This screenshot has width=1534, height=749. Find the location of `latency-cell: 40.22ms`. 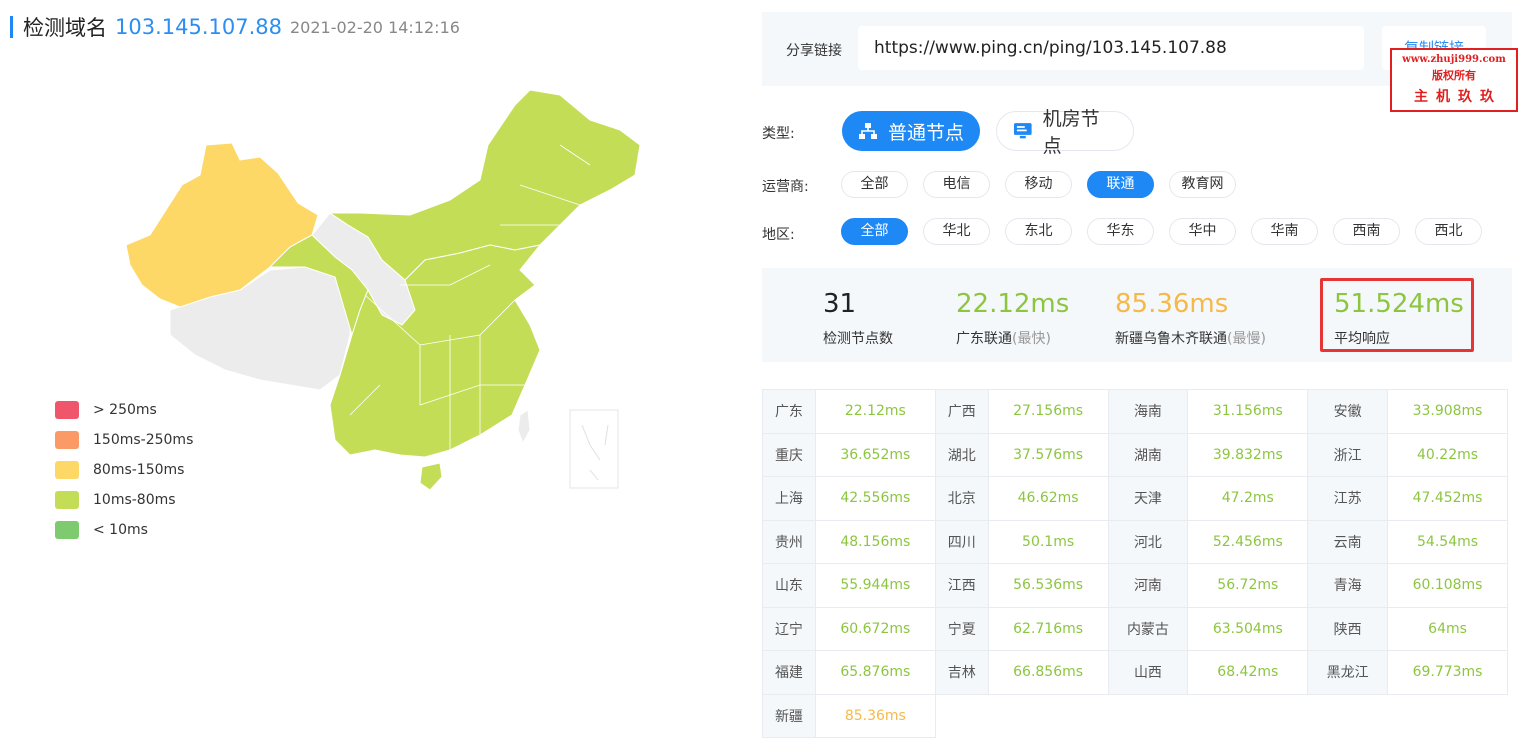

latency-cell: 40.22ms is located at coordinates (1447, 454).